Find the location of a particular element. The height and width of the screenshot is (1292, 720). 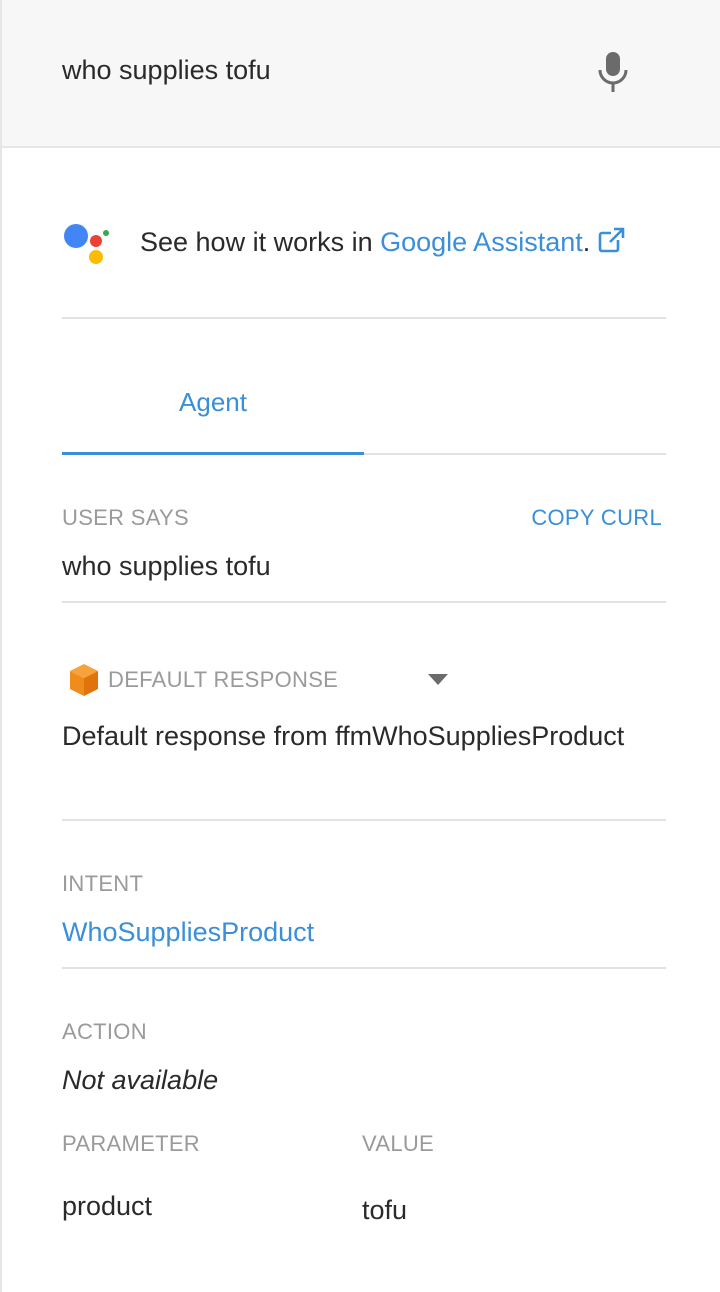

assistant-message: See how it works in Google Assistant. is located at coordinates (383, 243).